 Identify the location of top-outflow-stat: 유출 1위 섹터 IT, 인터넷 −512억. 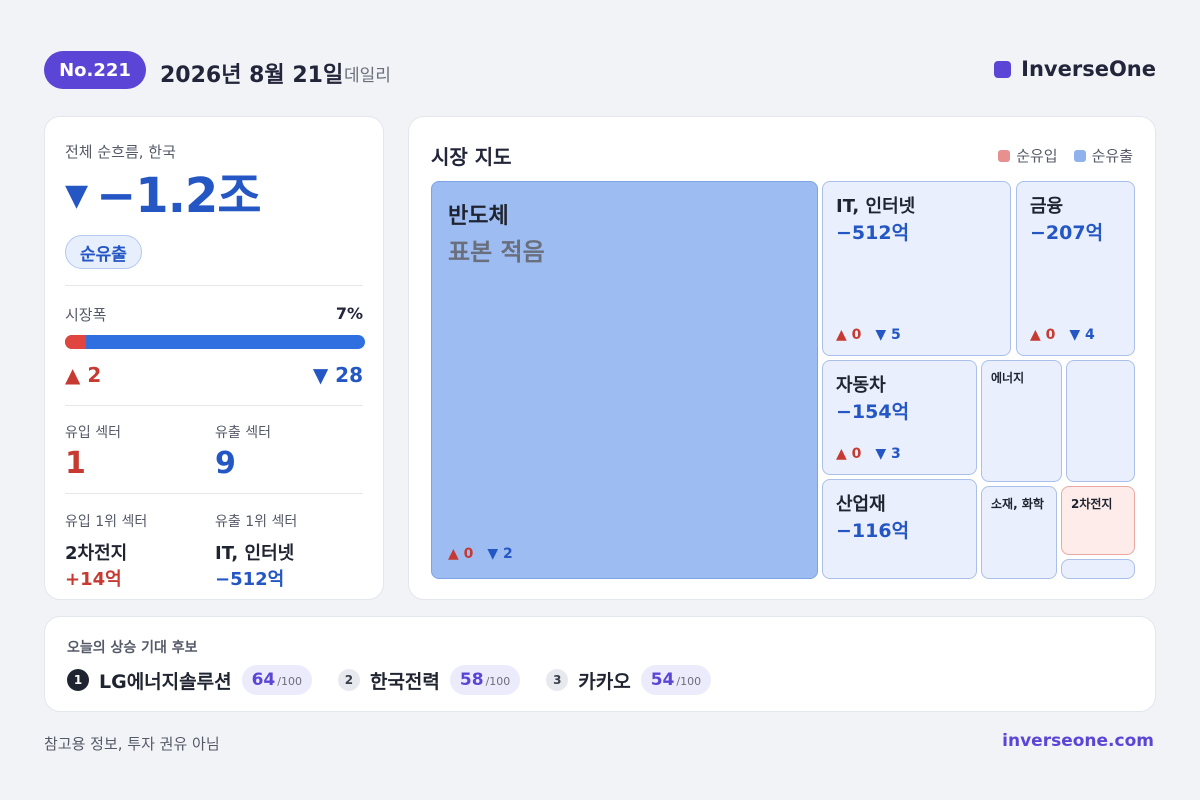
(256, 551).